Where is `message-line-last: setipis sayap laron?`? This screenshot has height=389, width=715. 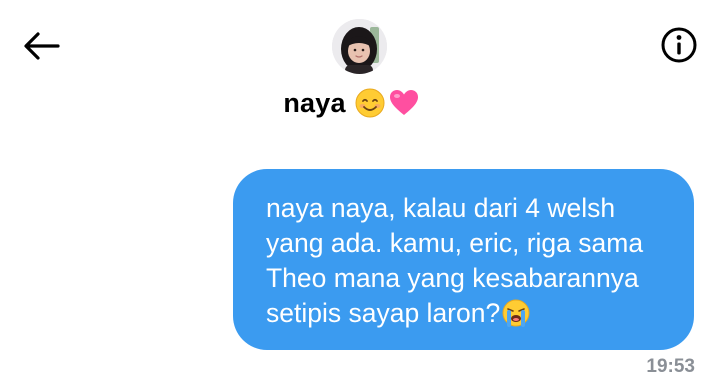 message-line-last: setipis sayap laron? is located at coordinates (468, 313).